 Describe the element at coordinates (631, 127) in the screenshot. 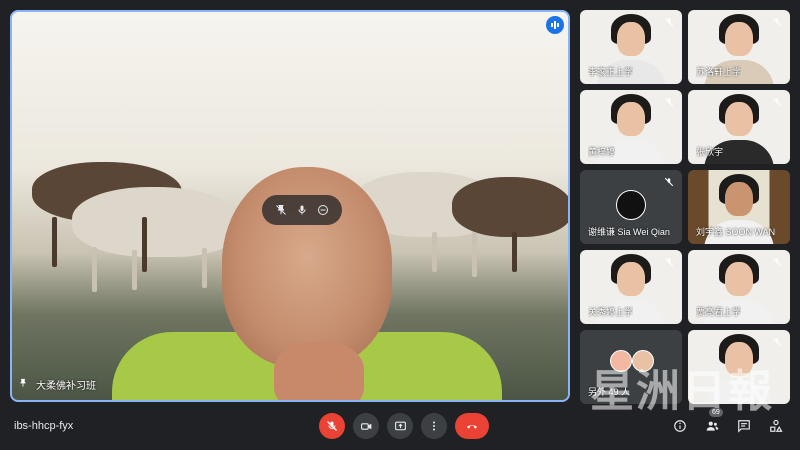

I see `participant-tile: 黄梓婷` at that location.